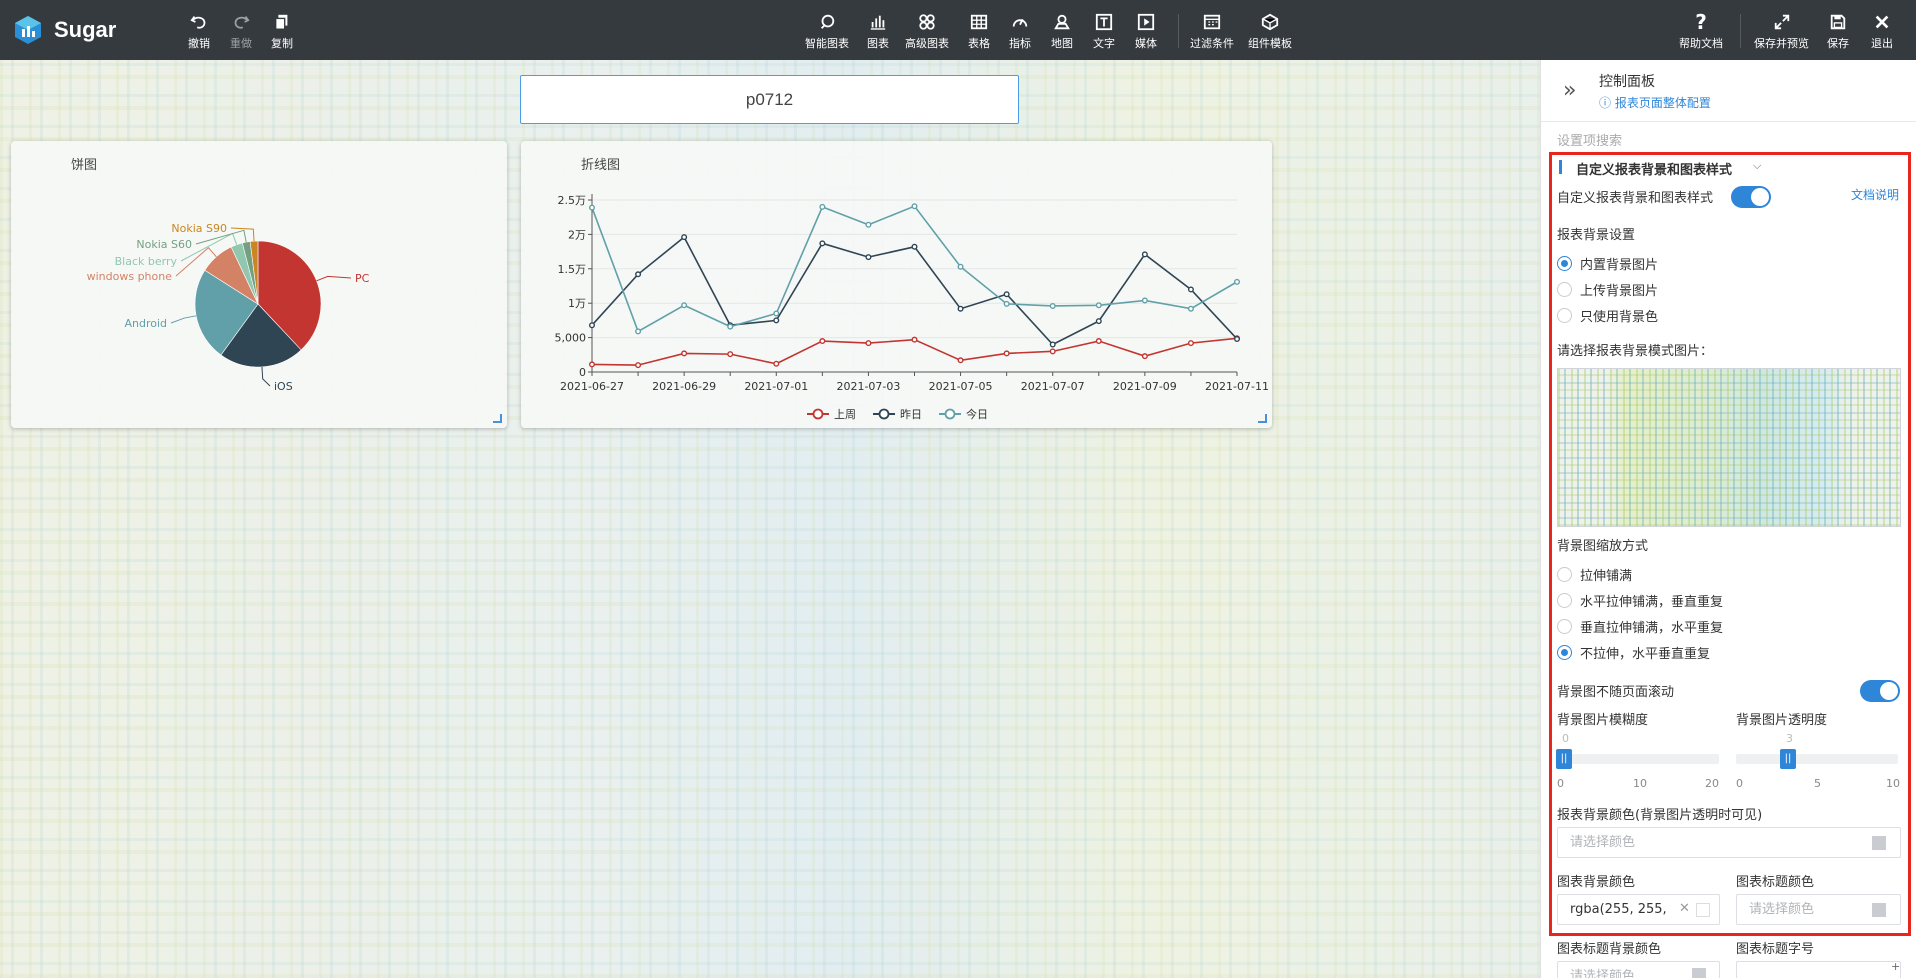 The width and height of the screenshot is (1916, 978). Describe the element at coordinates (1882, 43) in the screenshot. I see `exit-label: 退出` at that location.